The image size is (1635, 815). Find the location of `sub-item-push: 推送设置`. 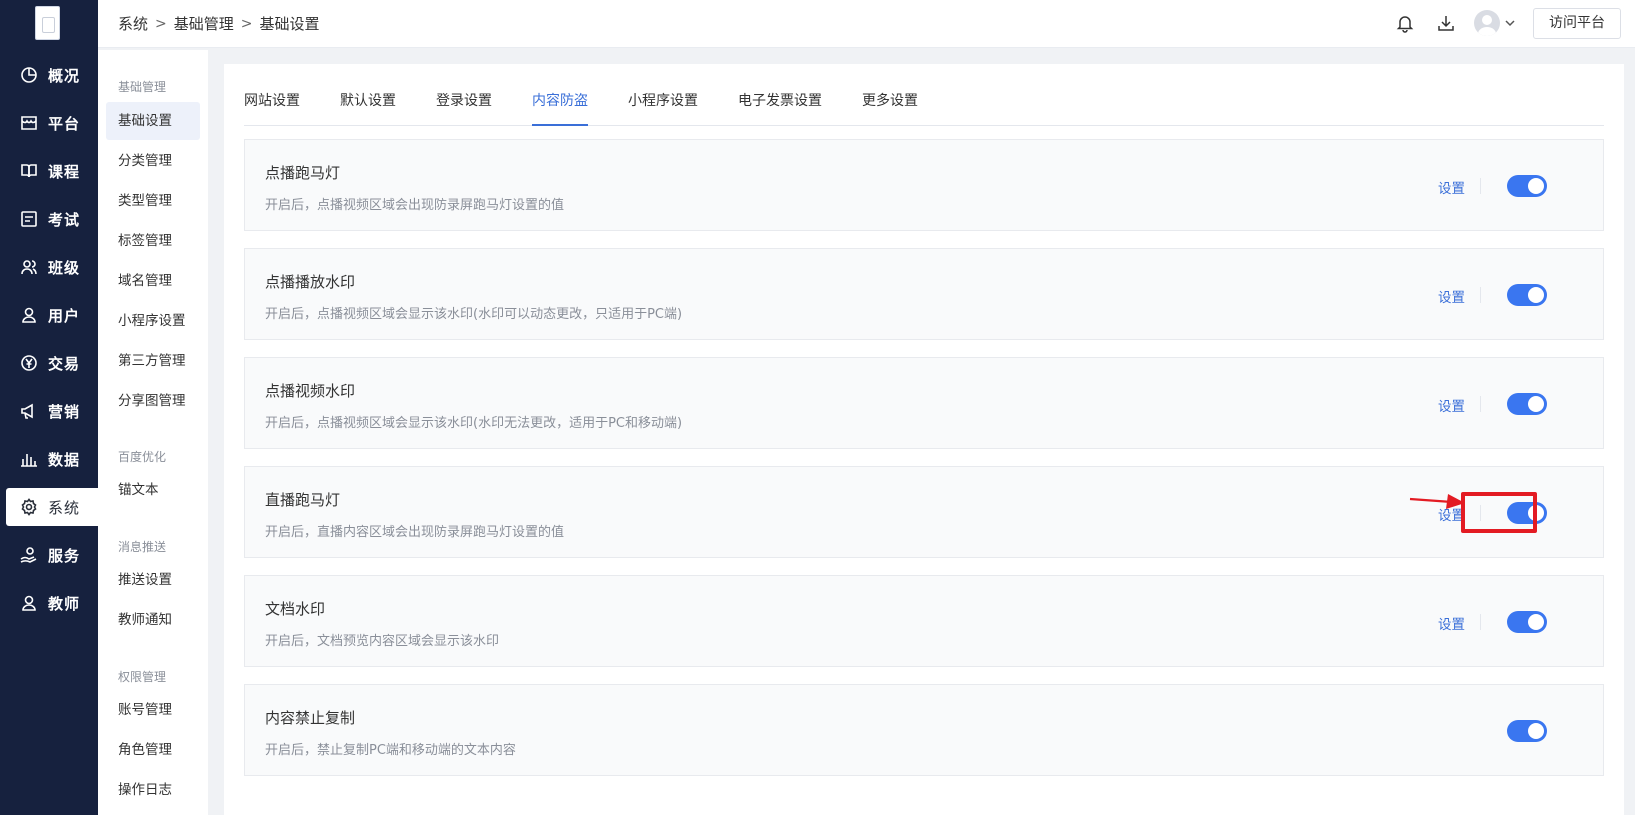

sub-item-push: 推送设置 is located at coordinates (153, 580).